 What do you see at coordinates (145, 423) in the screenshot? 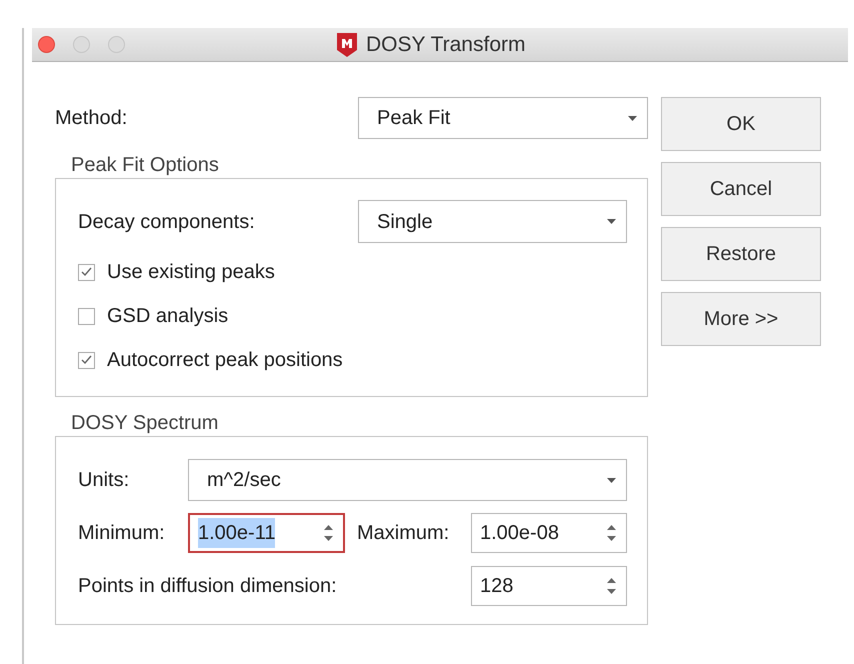
I see `group-title: DOSY Spectrum` at bounding box center [145, 423].